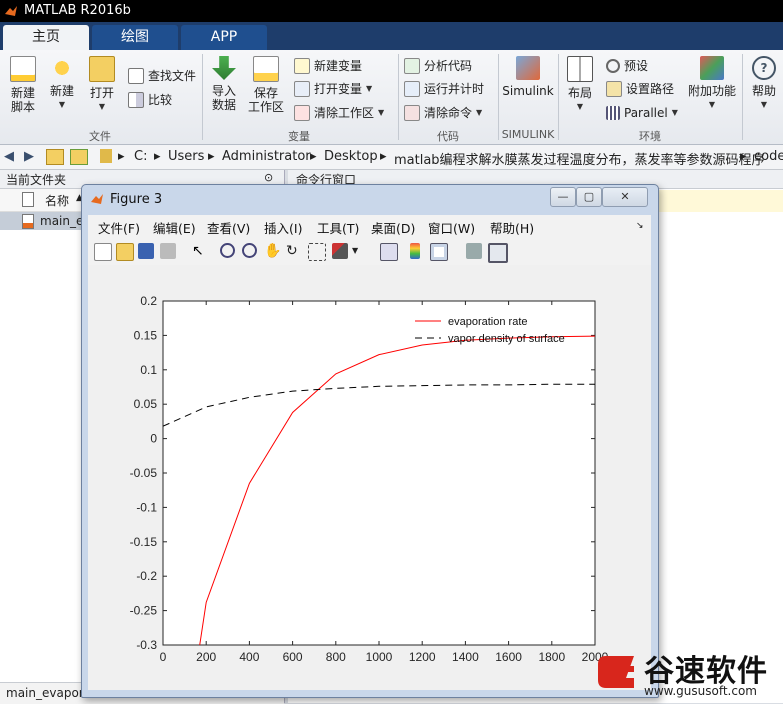 The image size is (783, 704). I want to click on clear-commands-dropdown-icon: ▼, so click(479, 112).